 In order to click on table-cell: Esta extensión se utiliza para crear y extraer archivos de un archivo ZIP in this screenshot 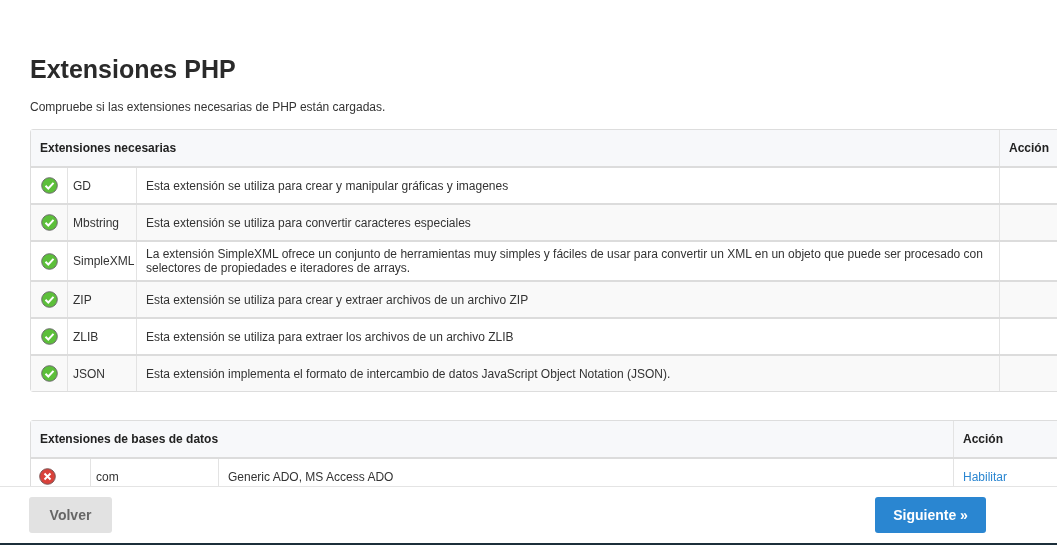, I will do `click(567, 299)`.